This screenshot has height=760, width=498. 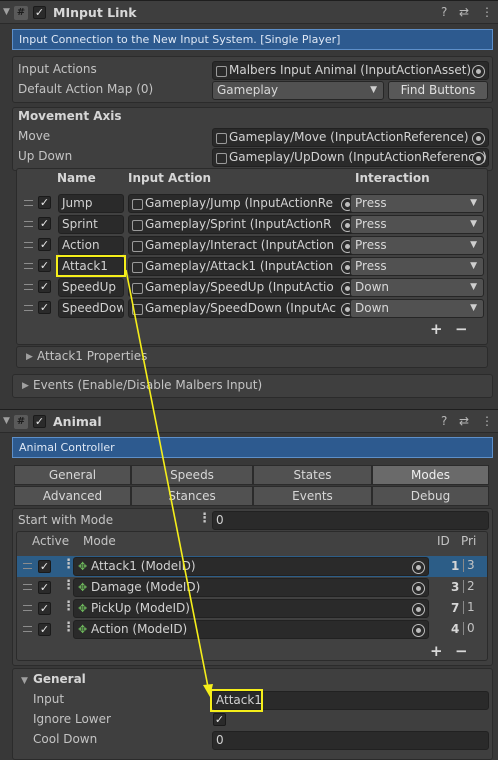 What do you see at coordinates (91, 287) in the screenshot?
I see `row-name-field: SpeedUp` at bounding box center [91, 287].